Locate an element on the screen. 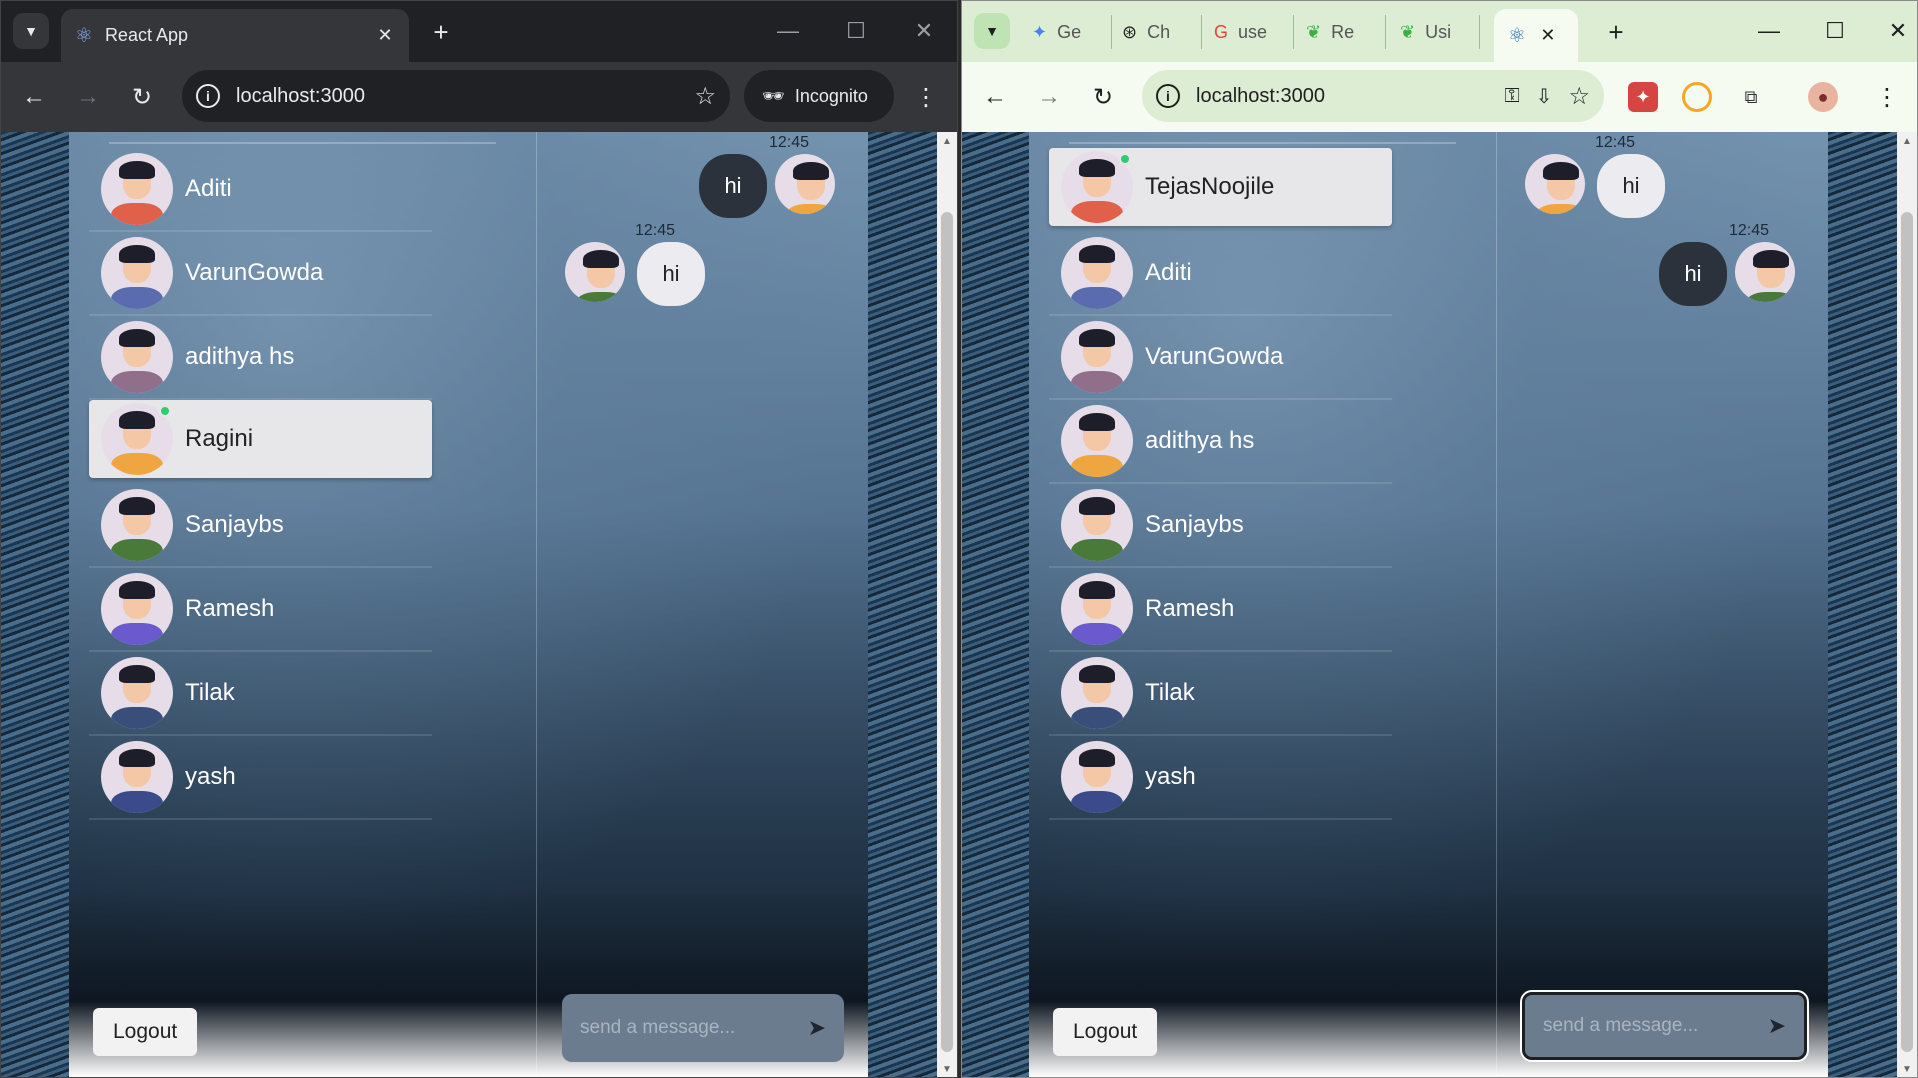 This screenshot has width=1918, height=1078. message-bubble: hi is located at coordinates (671, 274).